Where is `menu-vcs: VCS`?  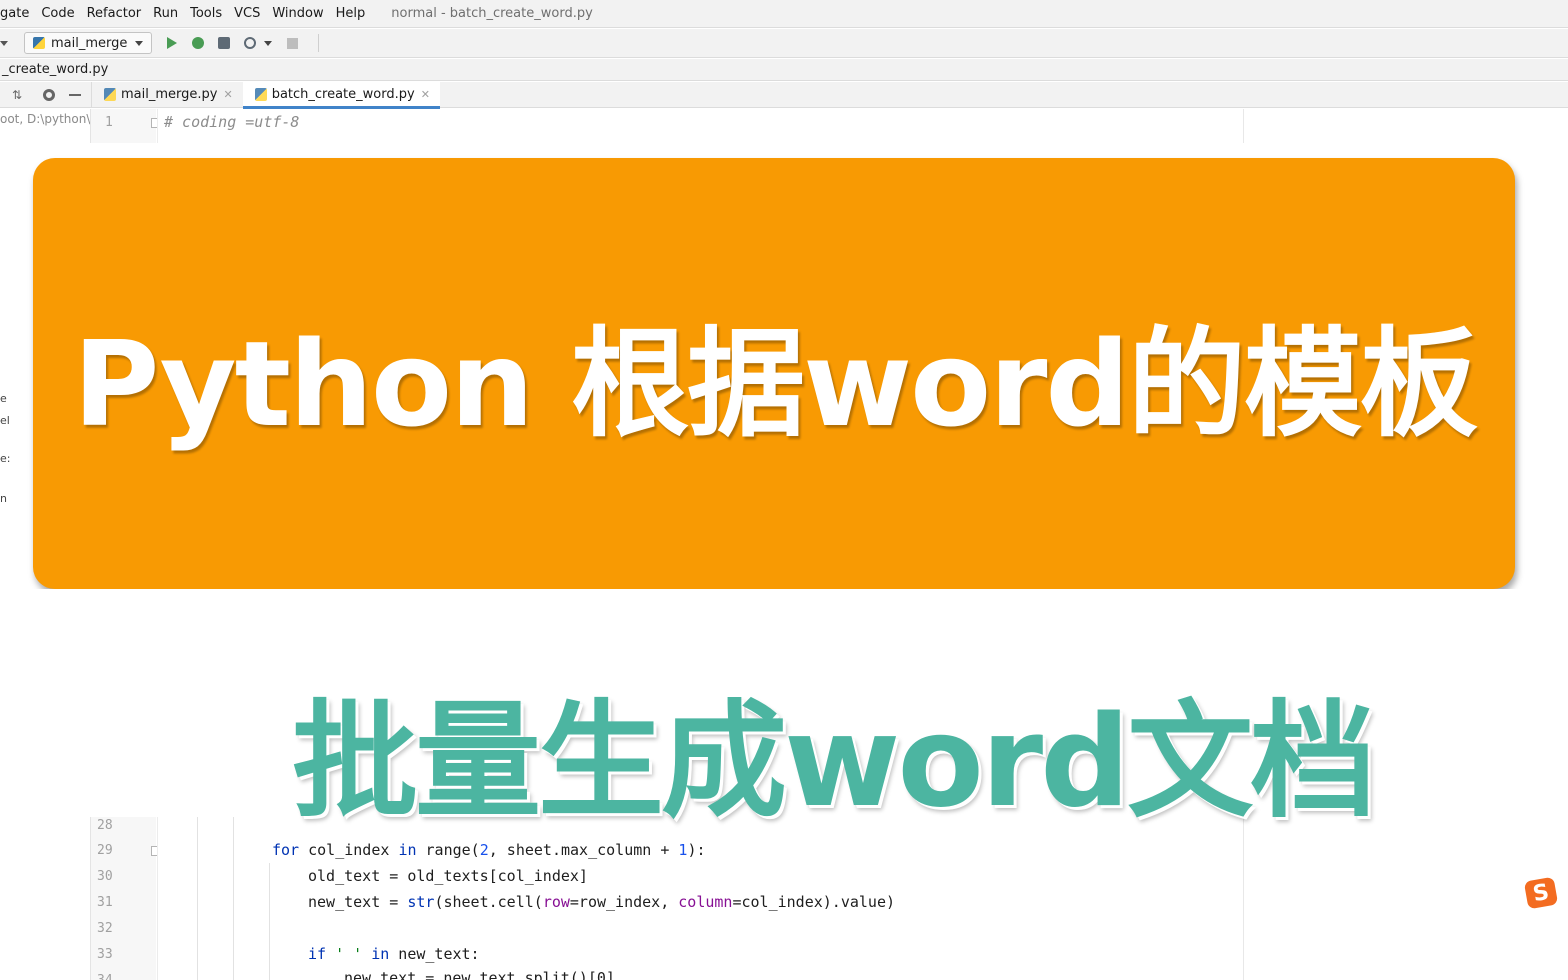 menu-vcs: VCS is located at coordinates (247, 13).